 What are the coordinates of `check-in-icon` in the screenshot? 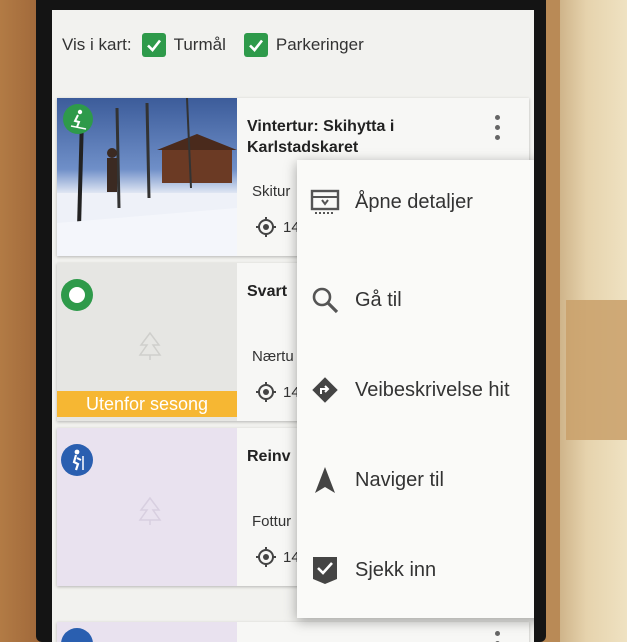 It's located at (325, 570).